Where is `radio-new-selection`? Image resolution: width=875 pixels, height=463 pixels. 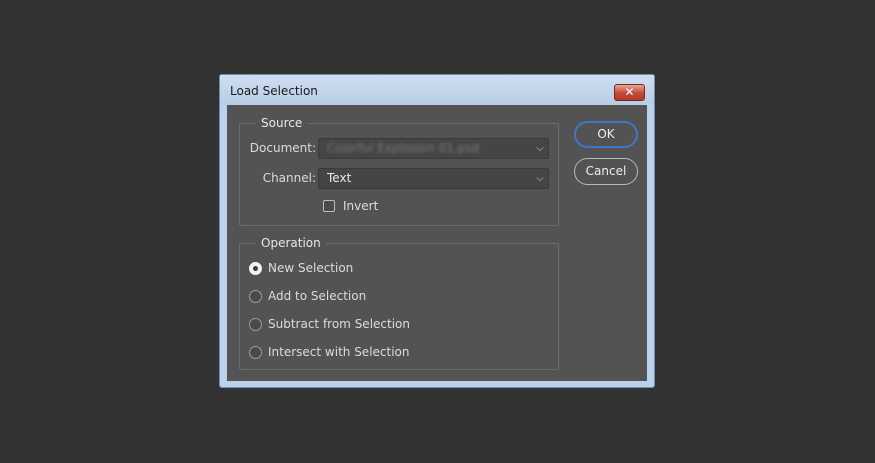 radio-new-selection is located at coordinates (255, 268).